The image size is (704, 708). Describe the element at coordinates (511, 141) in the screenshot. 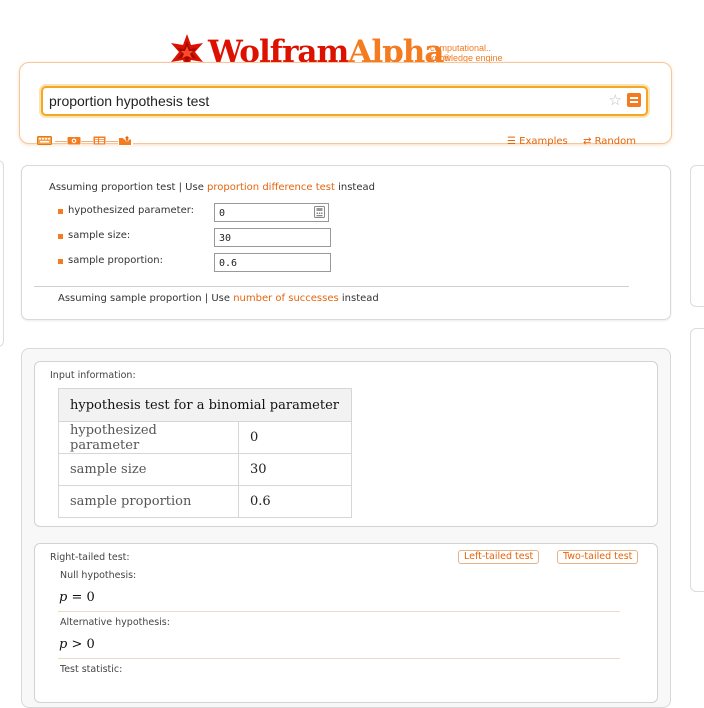

I see `list-icon: ☰` at that location.